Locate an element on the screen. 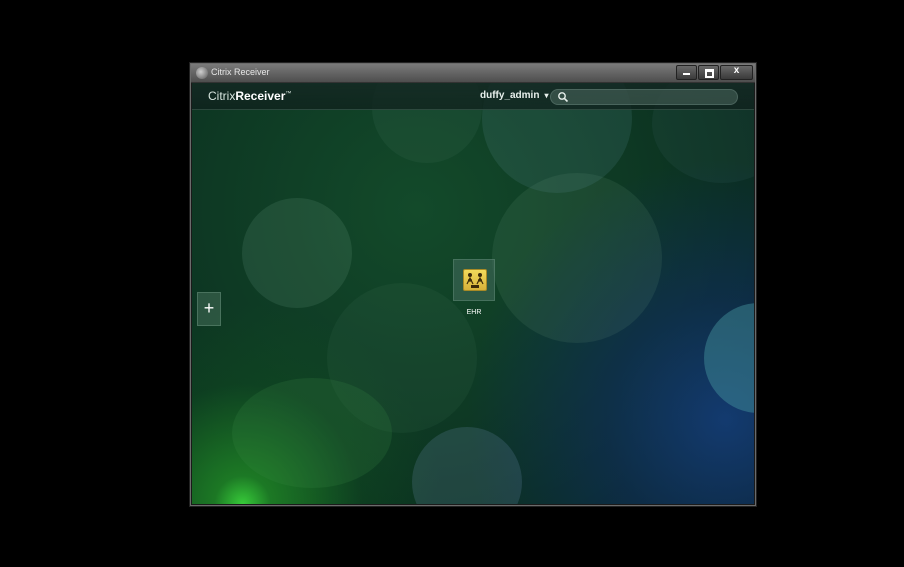  maximize-button is located at coordinates (708, 72).